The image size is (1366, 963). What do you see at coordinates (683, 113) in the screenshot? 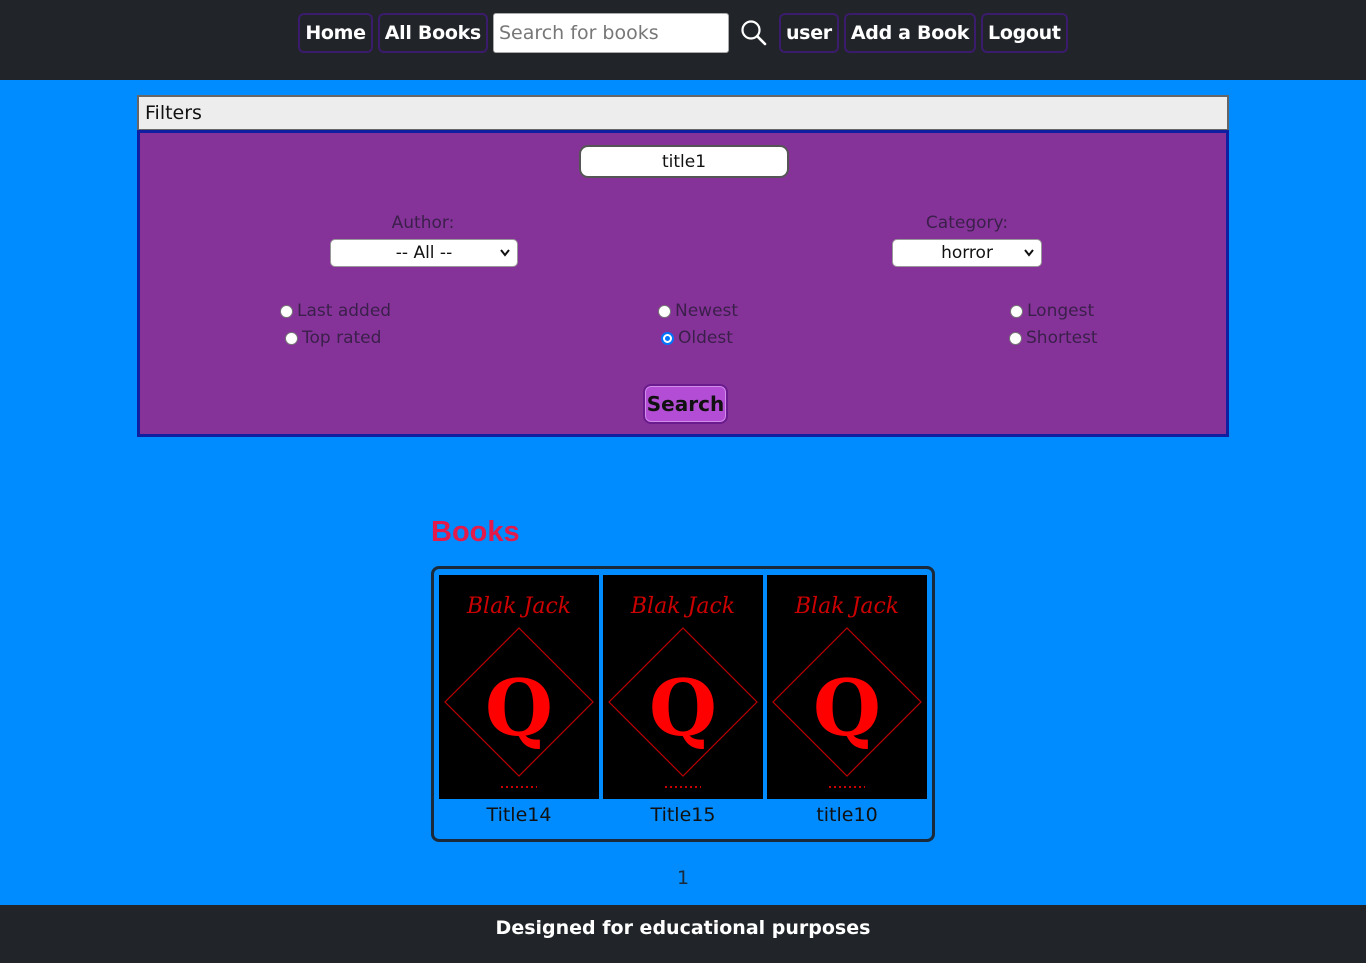
I see `filters-toggle: Filters` at bounding box center [683, 113].